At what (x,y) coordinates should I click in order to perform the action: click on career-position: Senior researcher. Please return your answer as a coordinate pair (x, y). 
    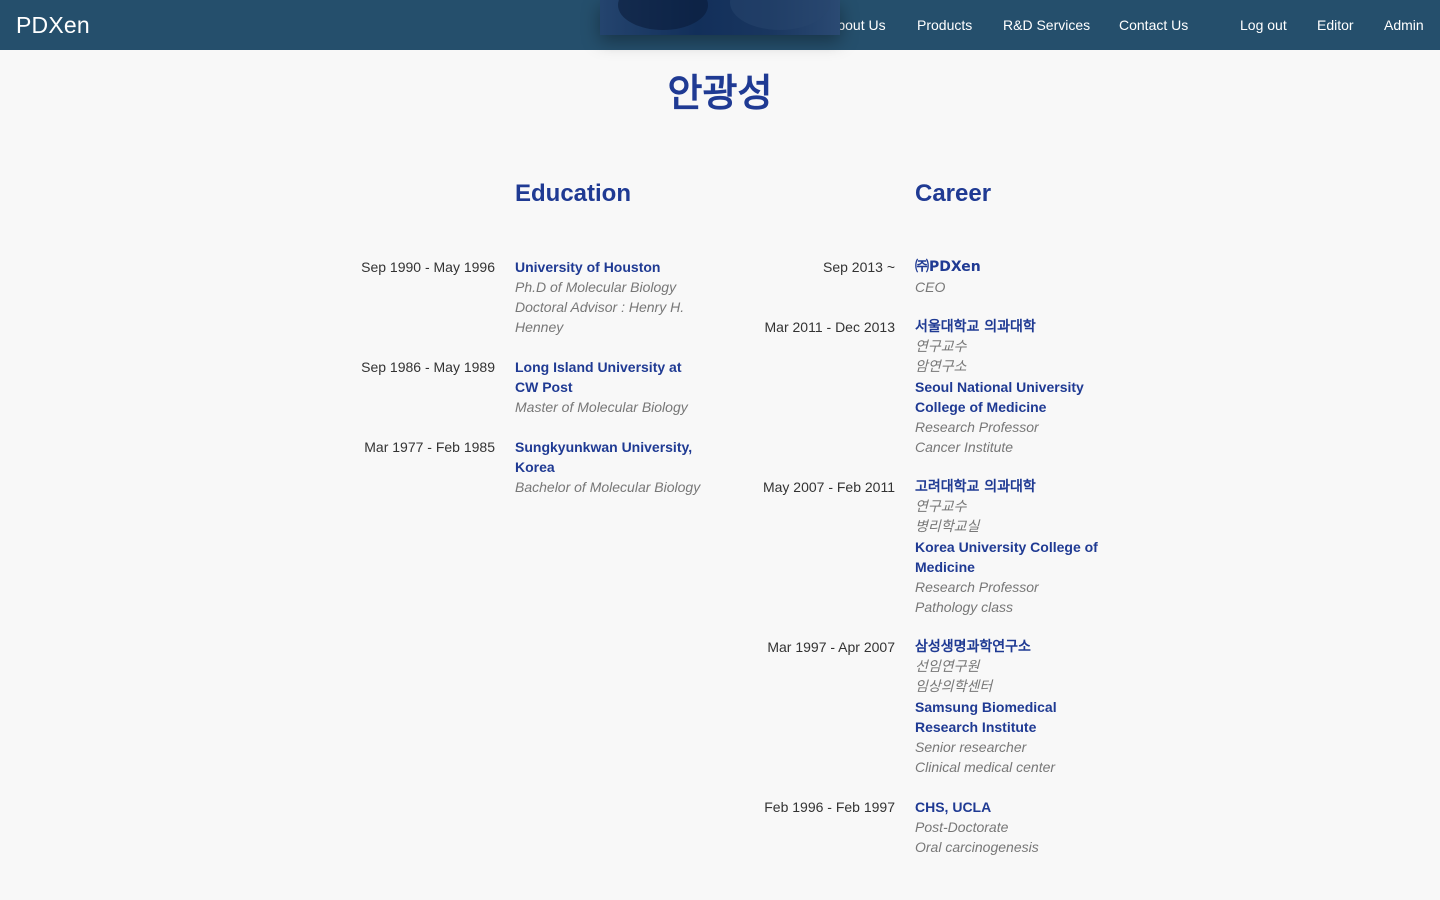
    Looking at the image, I should click on (971, 747).